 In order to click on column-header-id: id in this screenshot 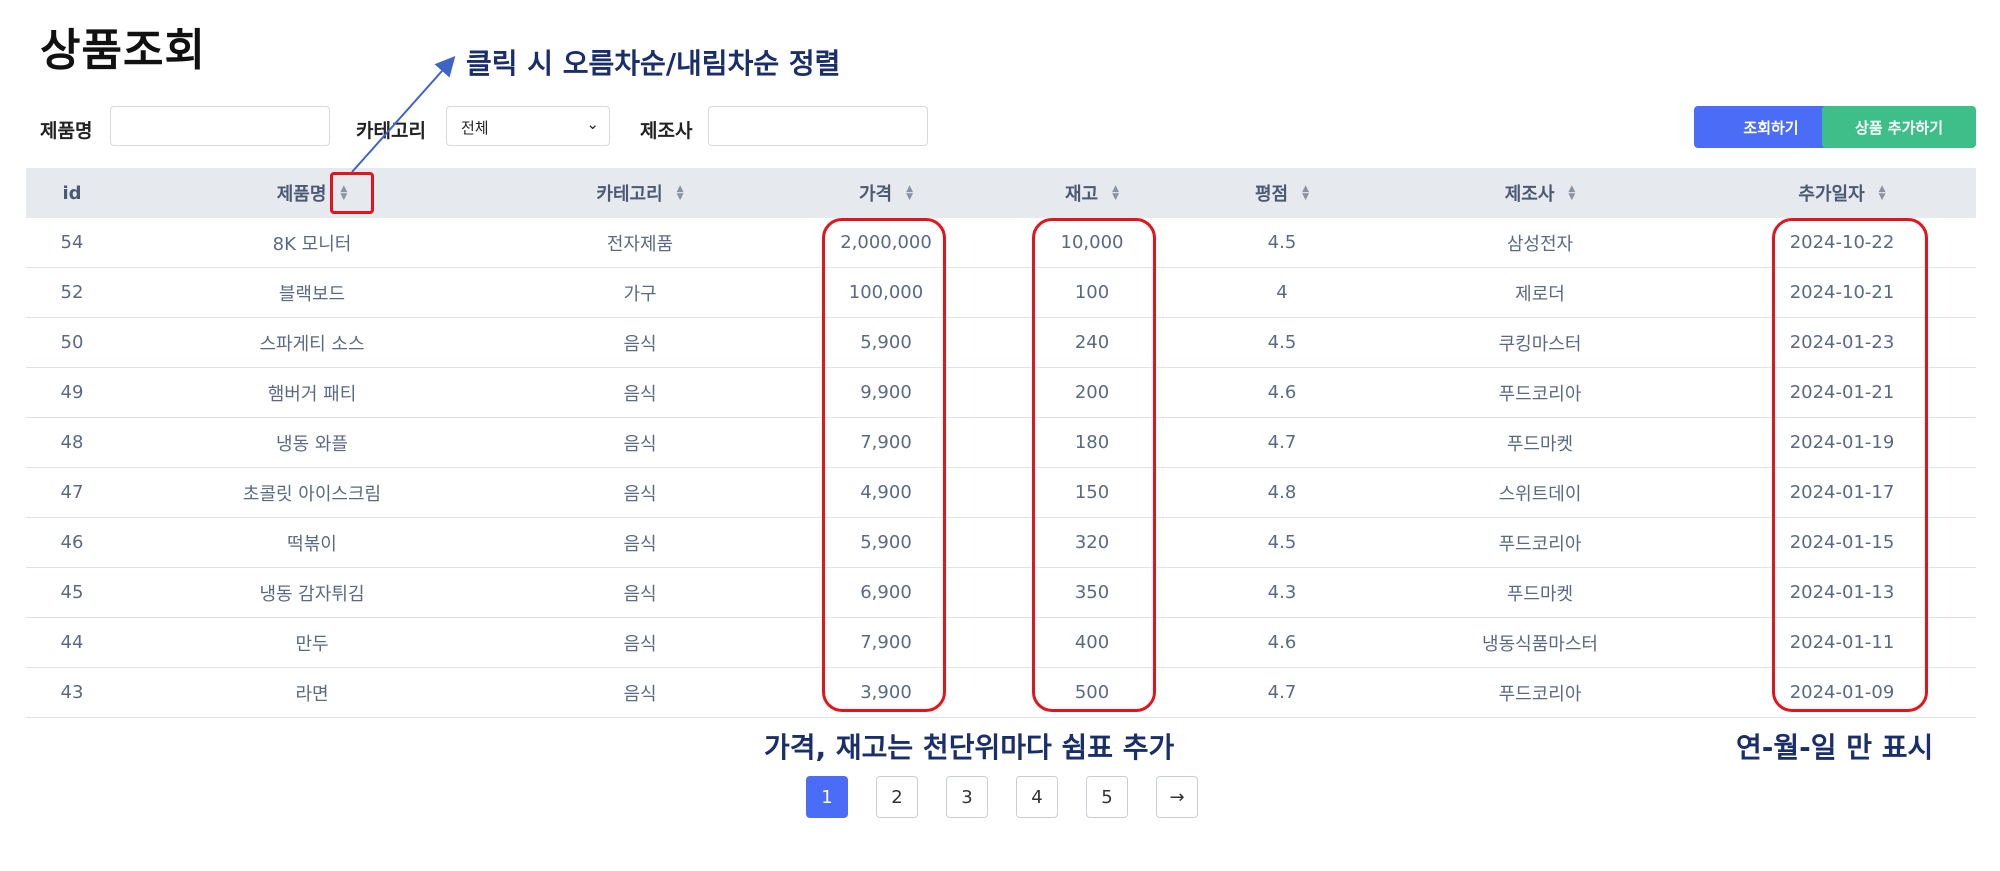, I will do `click(71, 193)`.